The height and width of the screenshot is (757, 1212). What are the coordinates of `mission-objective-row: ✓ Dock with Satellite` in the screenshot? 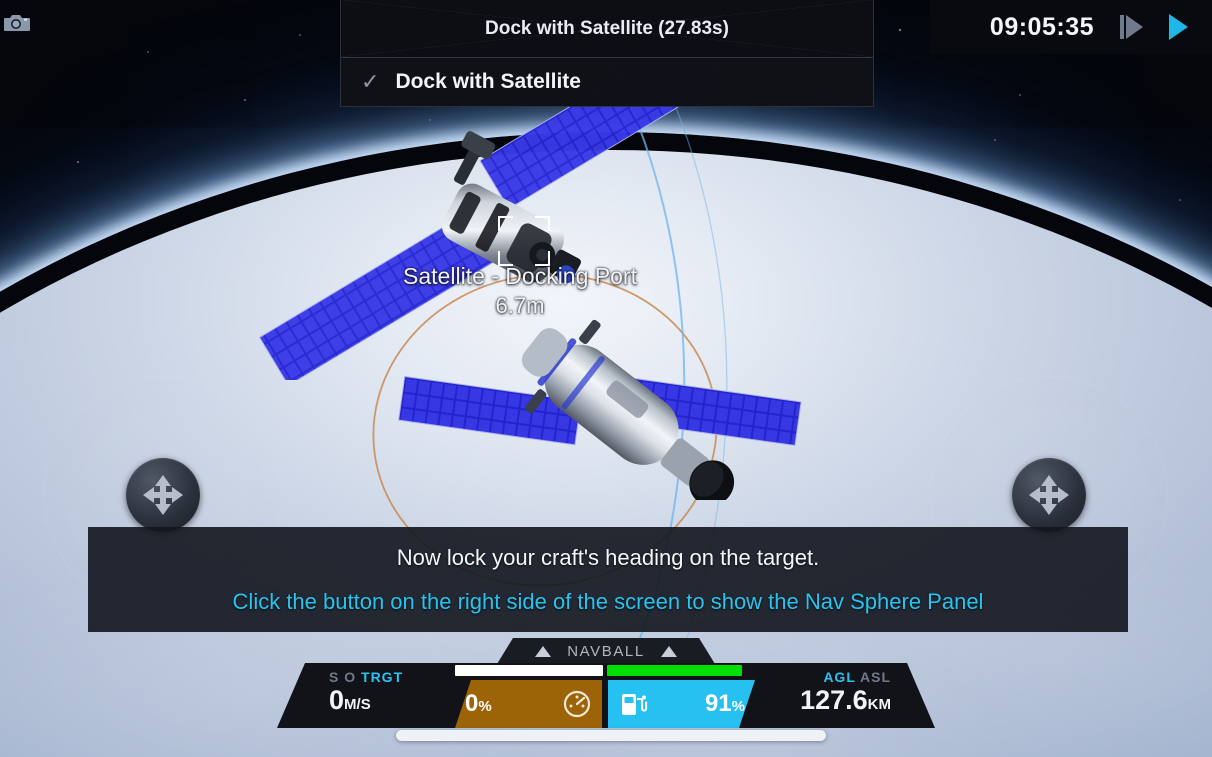 It's located at (607, 82).